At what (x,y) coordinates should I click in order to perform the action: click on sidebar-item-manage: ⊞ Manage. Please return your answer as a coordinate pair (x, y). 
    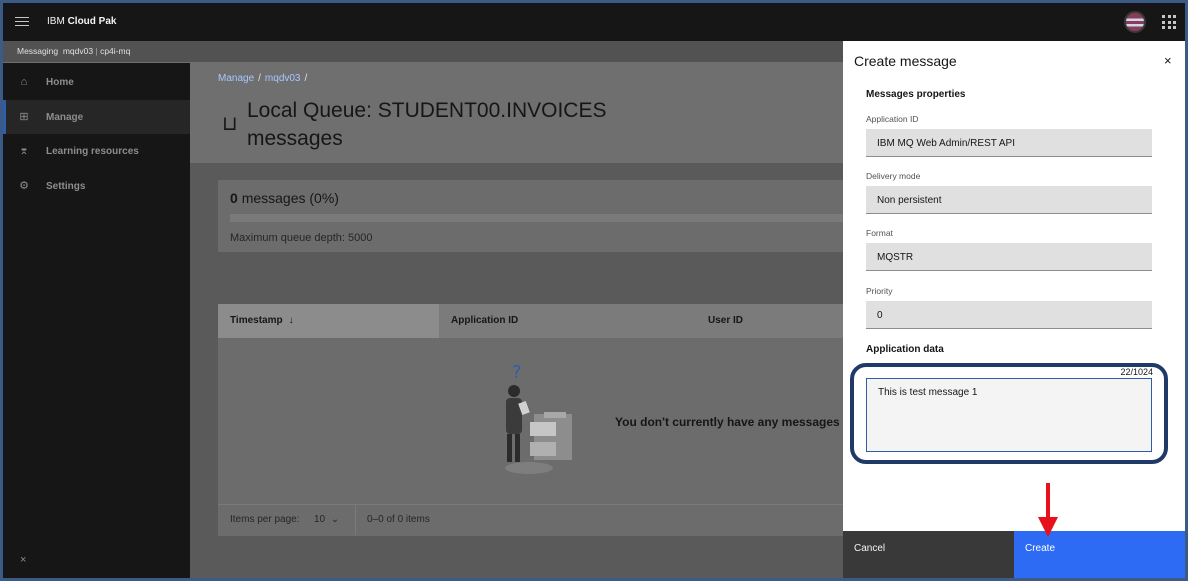
    Looking at the image, I should click on (96, 117).